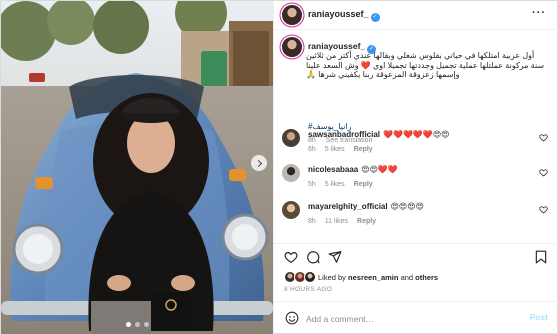 The height and width of the screenshot is (334, 558). I want to click on comment-icon, so click(313, 257).